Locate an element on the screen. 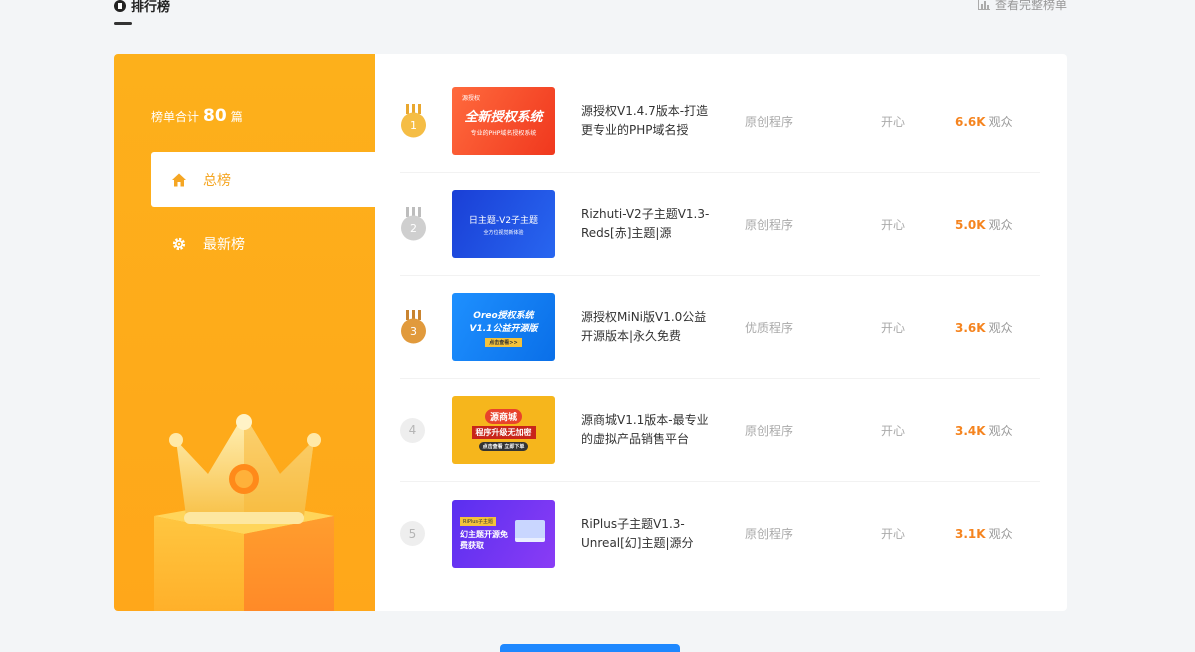 This screenshot has width=1195, height=652. rank-medal: 2 is located at coordinates (426, 224).